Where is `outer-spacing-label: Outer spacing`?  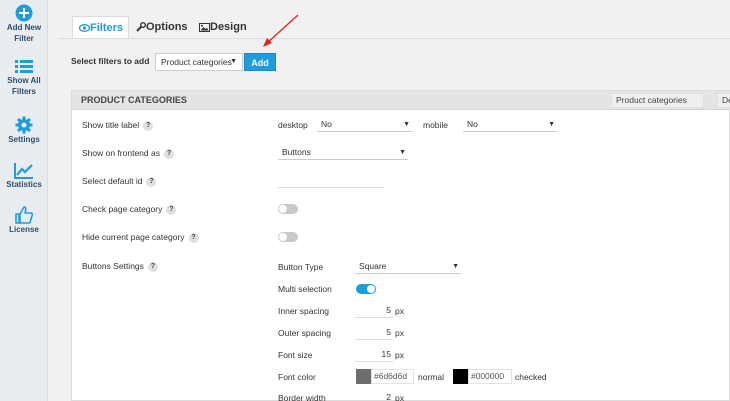 outer-spacing-label: Outer spacing is located at coordinates (304, 333).